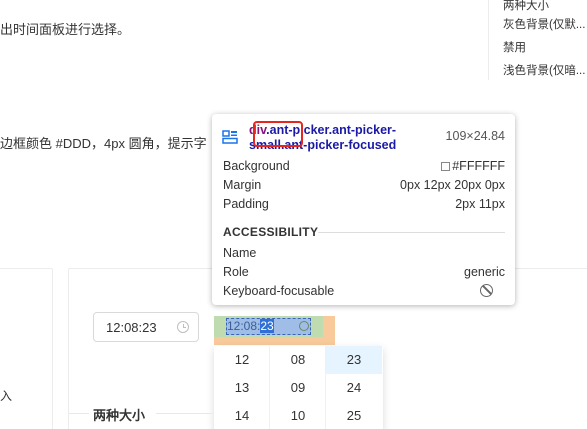 The height and width of the screenshot is (429, 587). What do you see at coordinates (298, 360) in the screenshot?
I see `time-cell: 08` at bounding box center [298, 360].